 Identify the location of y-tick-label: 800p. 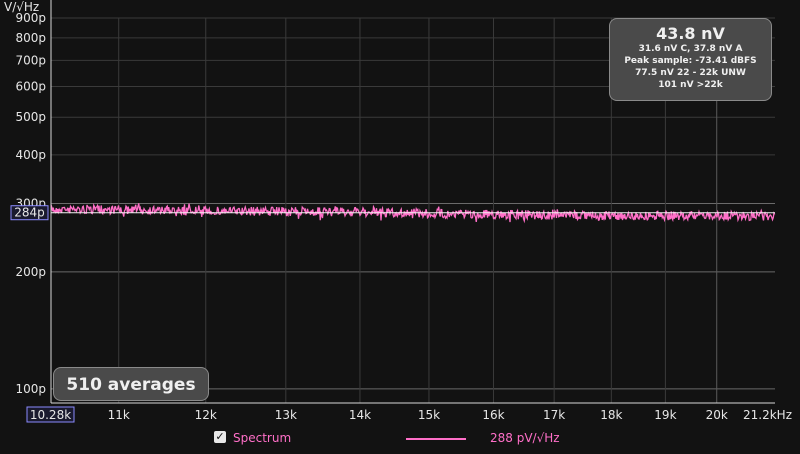
(30, 38).